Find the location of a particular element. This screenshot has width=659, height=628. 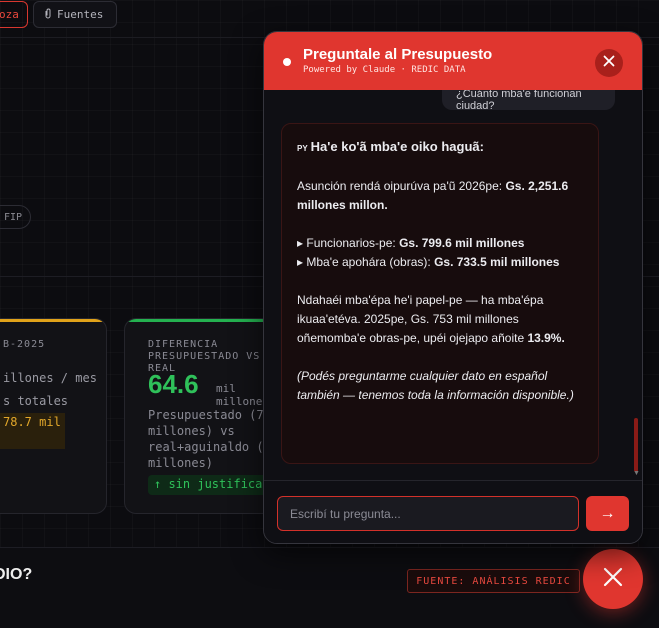

chat-subtitle: Powered by Claude · REDIC DATA is located at coordinates (384, 70).